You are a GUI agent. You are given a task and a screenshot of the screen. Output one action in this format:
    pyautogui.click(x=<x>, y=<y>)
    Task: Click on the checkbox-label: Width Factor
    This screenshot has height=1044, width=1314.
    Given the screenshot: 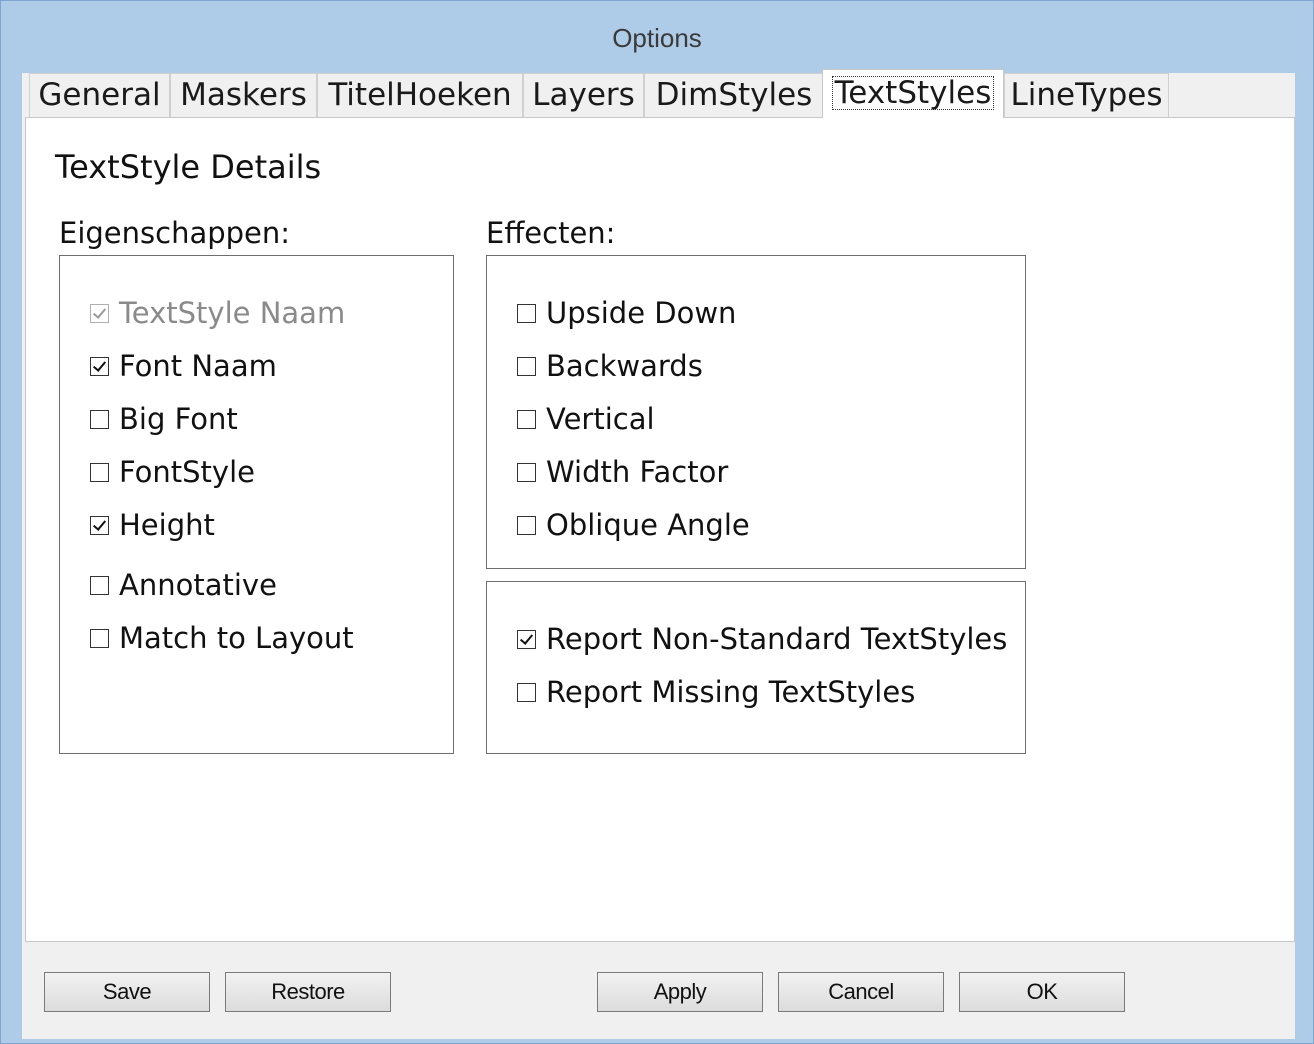 What is the action you would take?
    pyautogui.click(x=637, y=472)
    